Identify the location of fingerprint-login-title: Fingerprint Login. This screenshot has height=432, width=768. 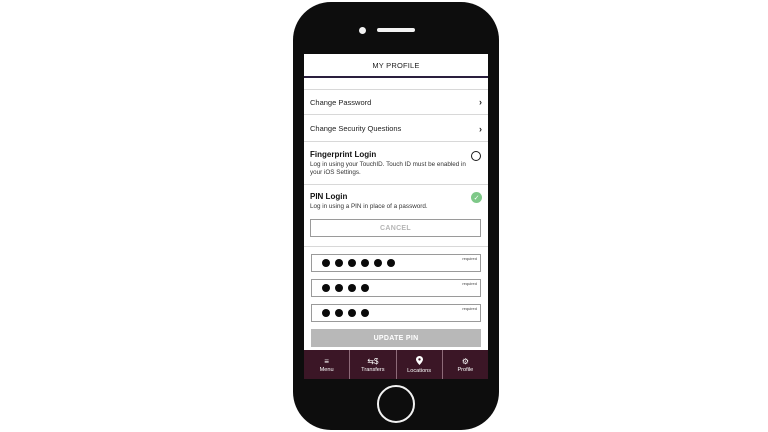
(343, 154).